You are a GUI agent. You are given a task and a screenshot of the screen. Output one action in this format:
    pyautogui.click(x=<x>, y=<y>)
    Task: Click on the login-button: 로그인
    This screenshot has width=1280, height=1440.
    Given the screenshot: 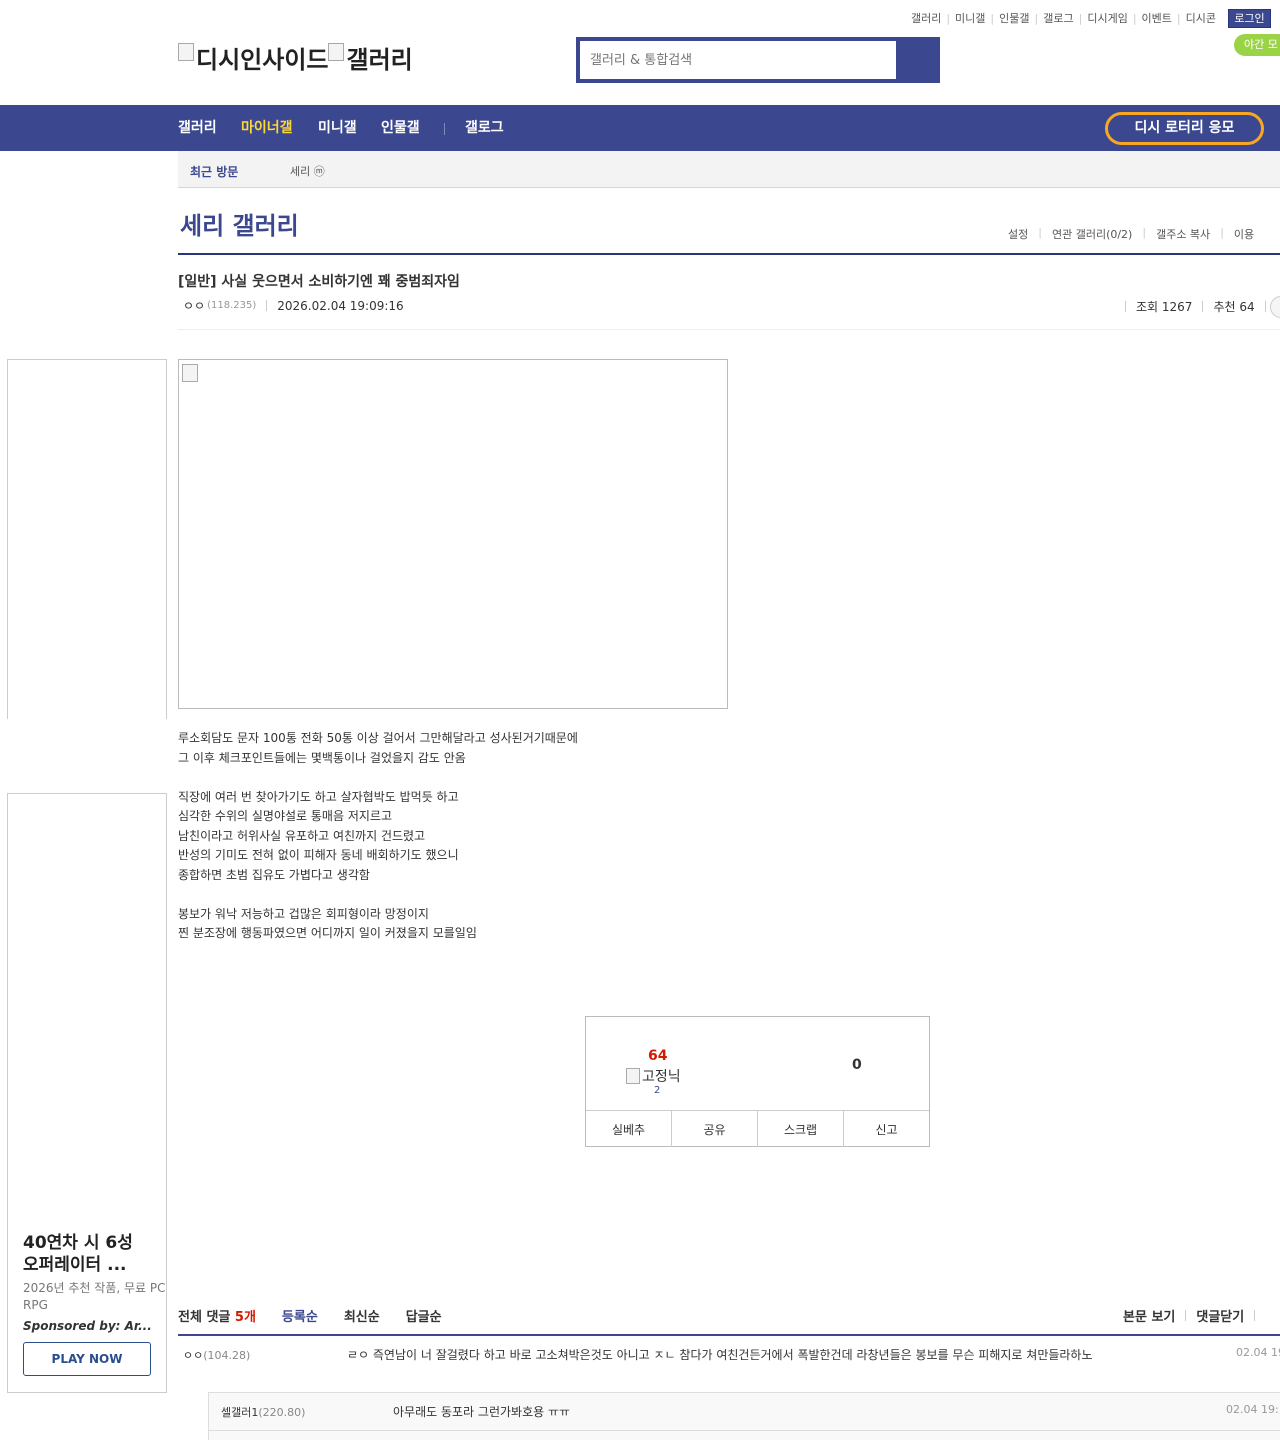 What is the action you would take?
    pyautogui.click(x=1249, y=18)
    